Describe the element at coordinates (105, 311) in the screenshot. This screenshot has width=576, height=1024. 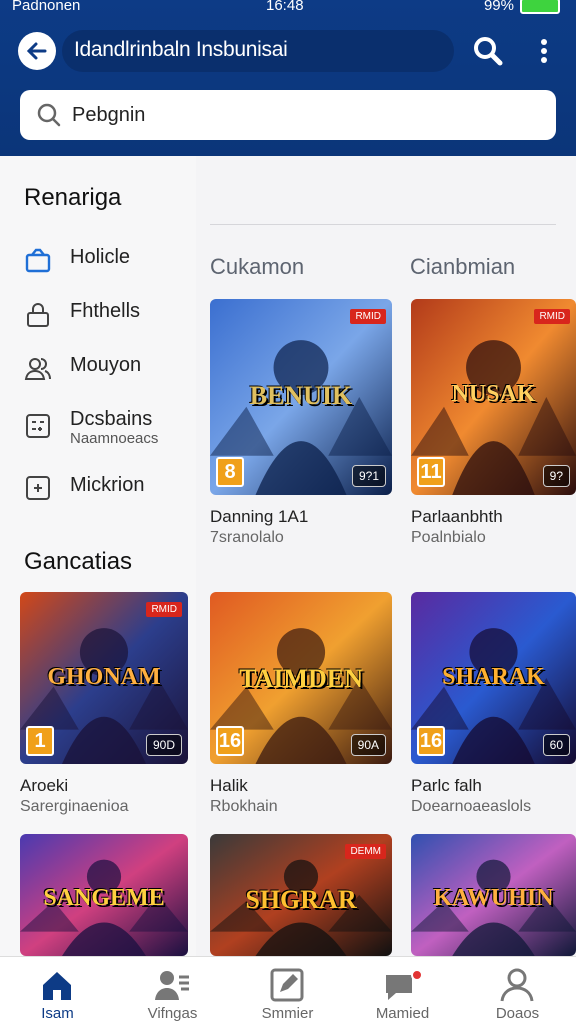
I see `sidebar-item-label: Fhthells` at that location.